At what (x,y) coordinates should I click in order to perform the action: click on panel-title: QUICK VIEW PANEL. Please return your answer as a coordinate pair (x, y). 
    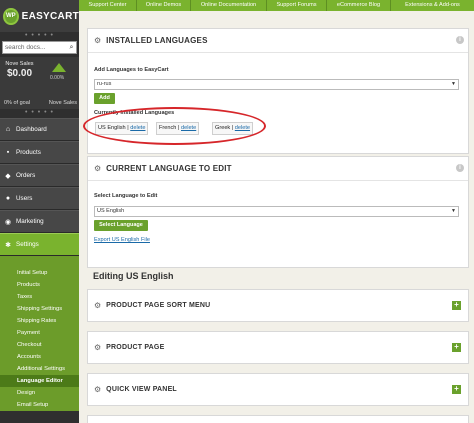
    Looking at the image, I should click on (141, 389).